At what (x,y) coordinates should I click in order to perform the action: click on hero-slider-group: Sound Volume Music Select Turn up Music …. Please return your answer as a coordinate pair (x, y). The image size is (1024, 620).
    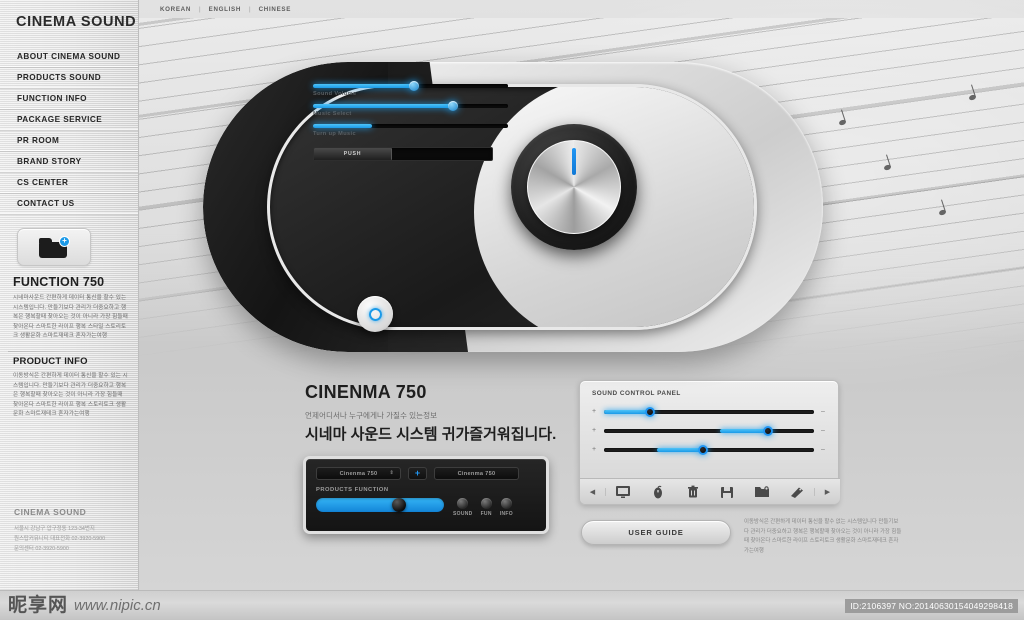
    Looking at the image, I should click on (410, 121).